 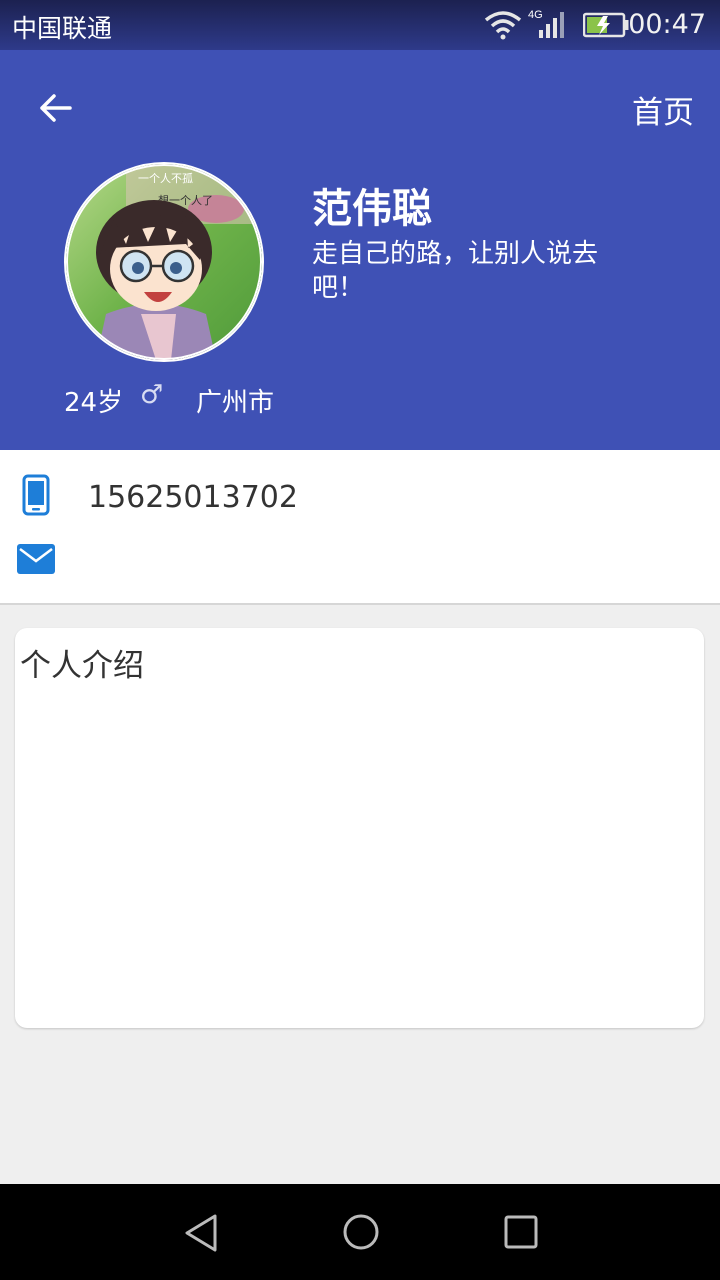 What do you see at coordinates (606, 25) in the screenshot?
I see `battery-icon` at bounding box center [606, 25].